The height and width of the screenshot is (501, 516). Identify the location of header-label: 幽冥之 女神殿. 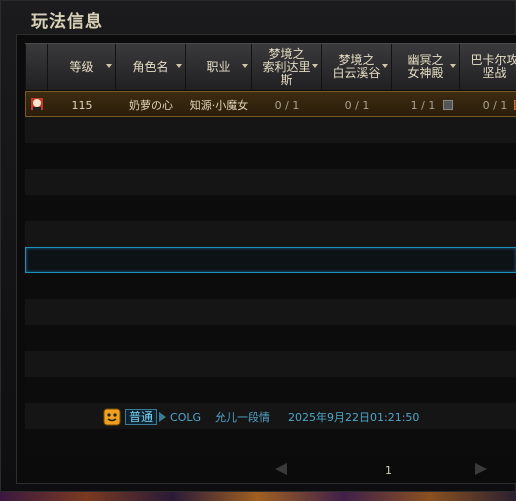
(425, 66).